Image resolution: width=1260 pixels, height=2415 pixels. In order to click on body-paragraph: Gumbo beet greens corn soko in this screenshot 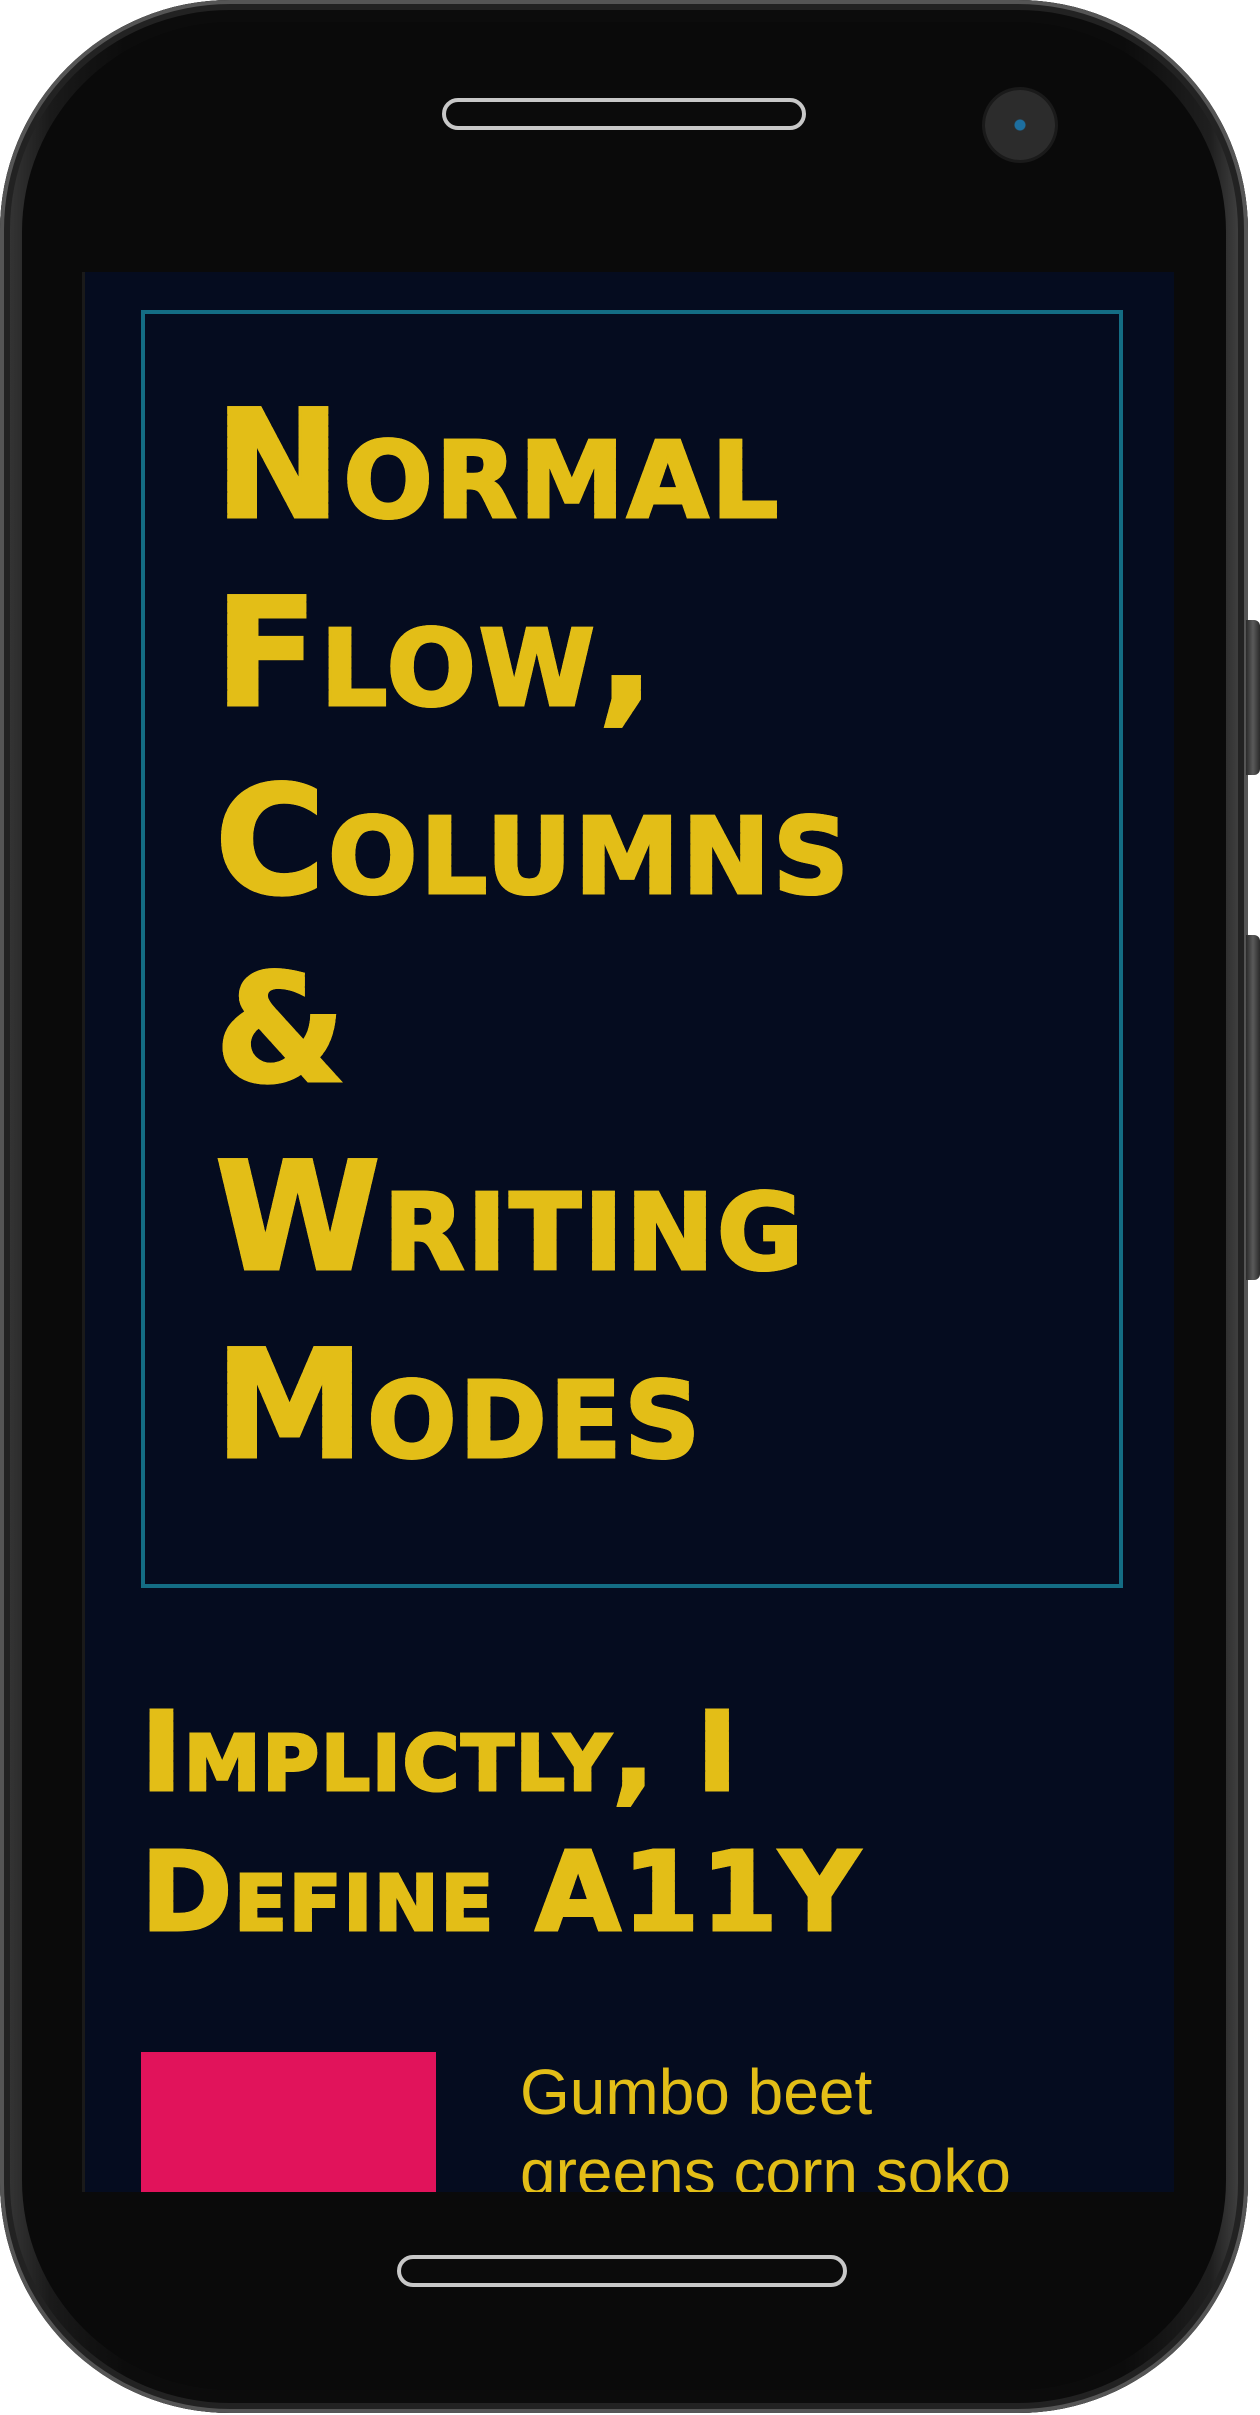, I will do `click(840, 2122)`.